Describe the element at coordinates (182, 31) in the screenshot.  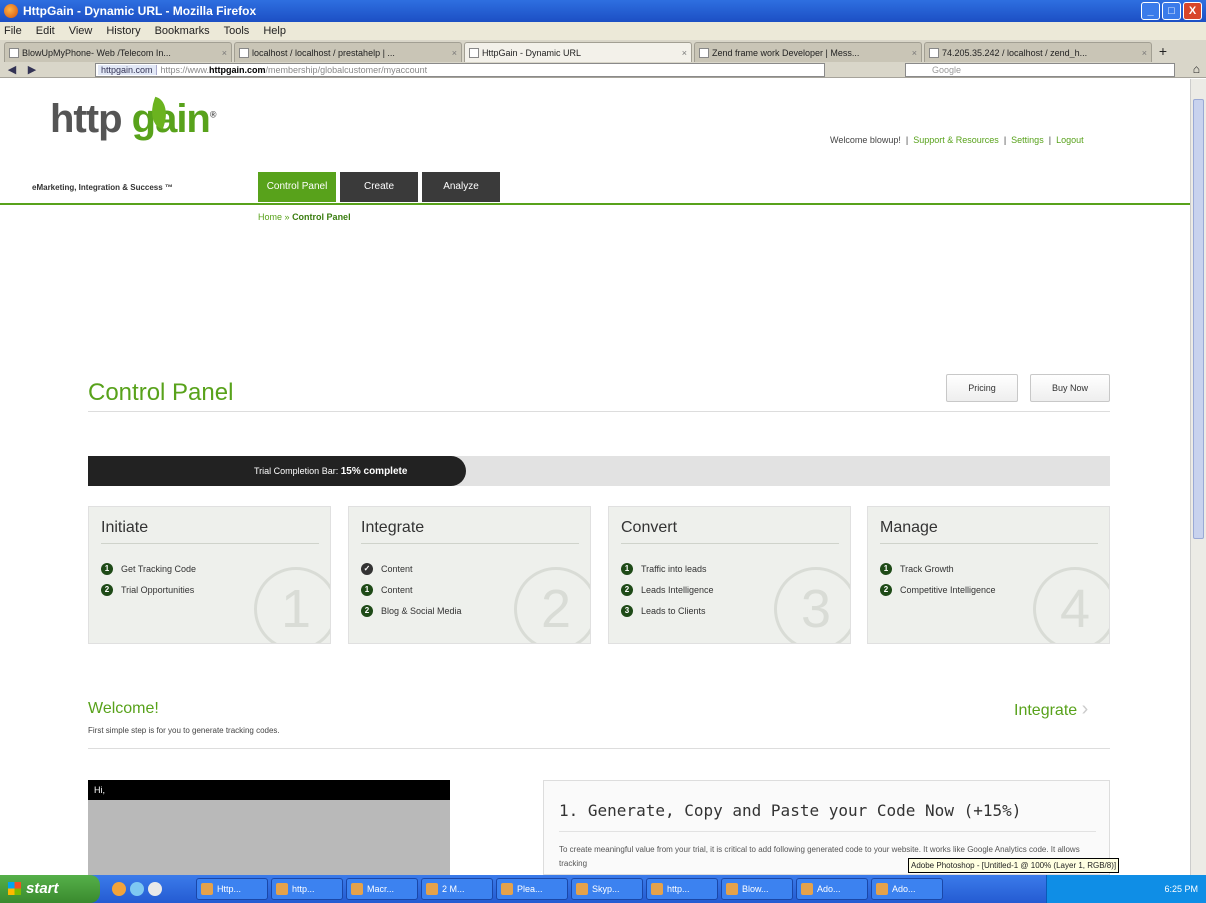
I see `menu-bookmarks: Bookmarks` at that location.